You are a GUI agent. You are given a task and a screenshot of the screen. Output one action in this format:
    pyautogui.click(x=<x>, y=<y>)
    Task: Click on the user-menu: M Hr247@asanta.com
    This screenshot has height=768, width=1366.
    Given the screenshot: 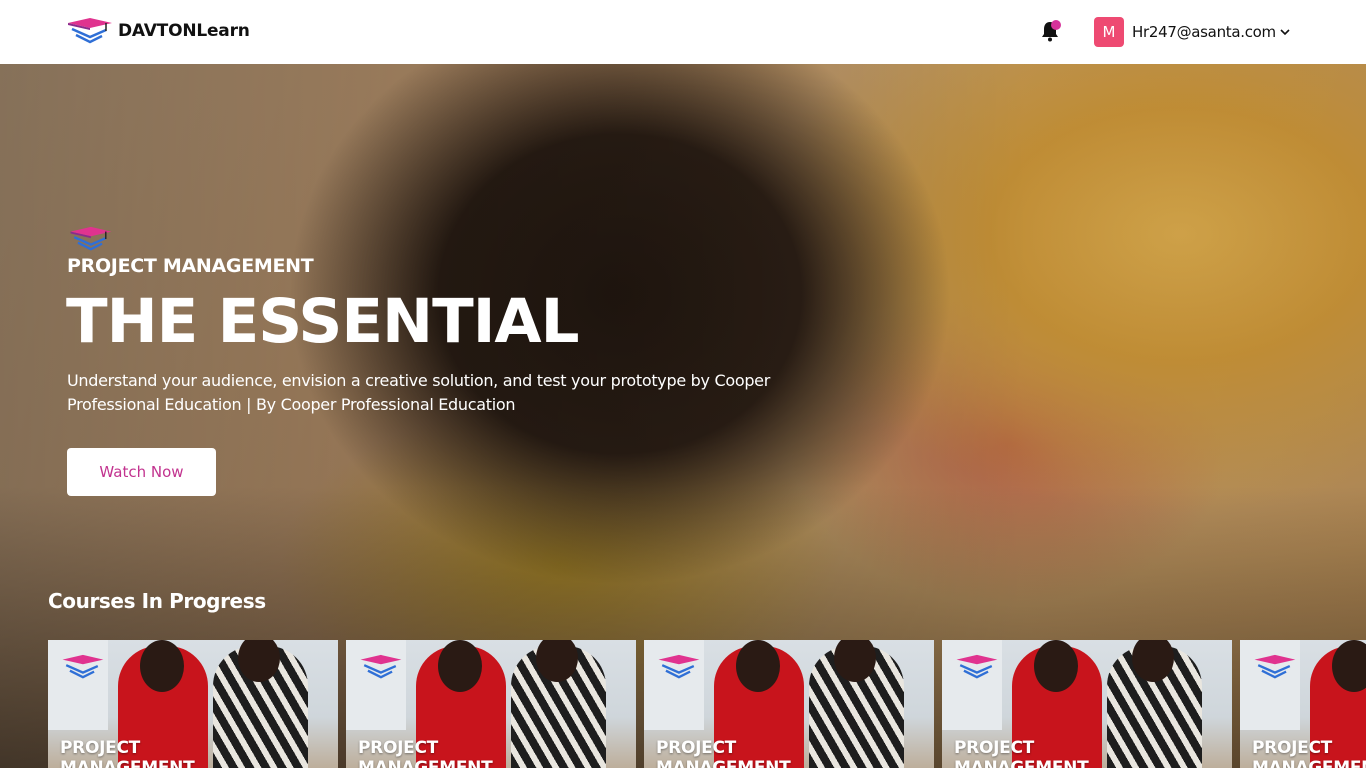 What is the action you would take?
    pyautogui.click(x=1192, y=32)
    